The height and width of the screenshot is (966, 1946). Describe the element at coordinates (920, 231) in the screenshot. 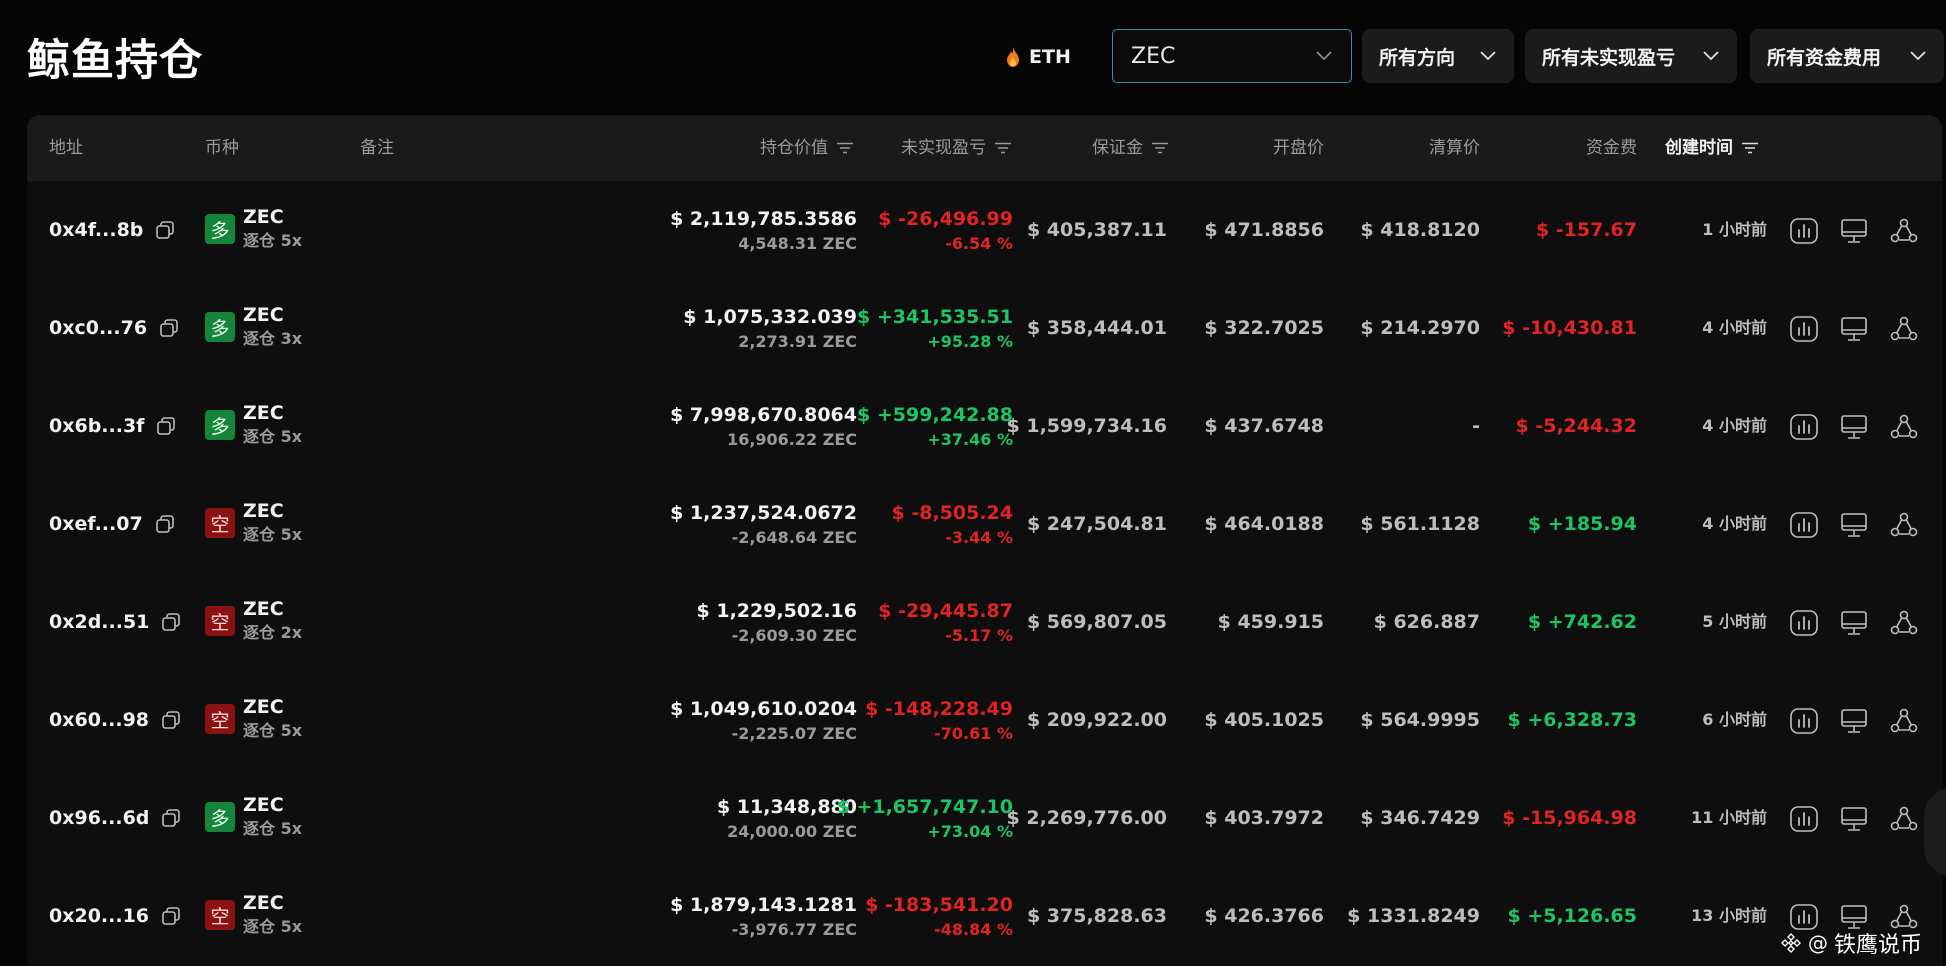

I see `pnl-cell: $ -26,496.99 -6.54 %` at that location.